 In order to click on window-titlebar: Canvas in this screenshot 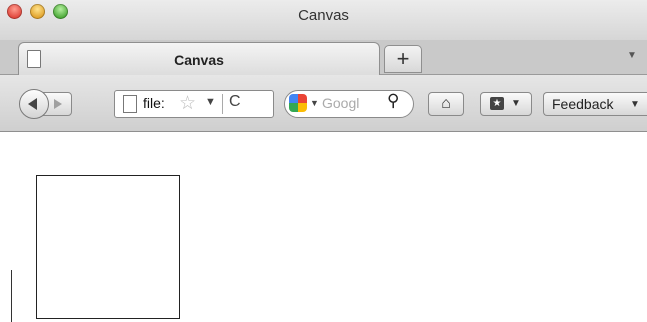, I will do `click(323, 20)`.